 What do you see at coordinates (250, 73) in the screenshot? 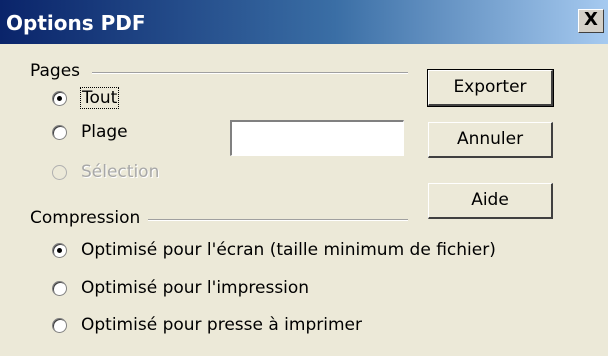
I see `pages-group-border` at bounding box center [250, 73].